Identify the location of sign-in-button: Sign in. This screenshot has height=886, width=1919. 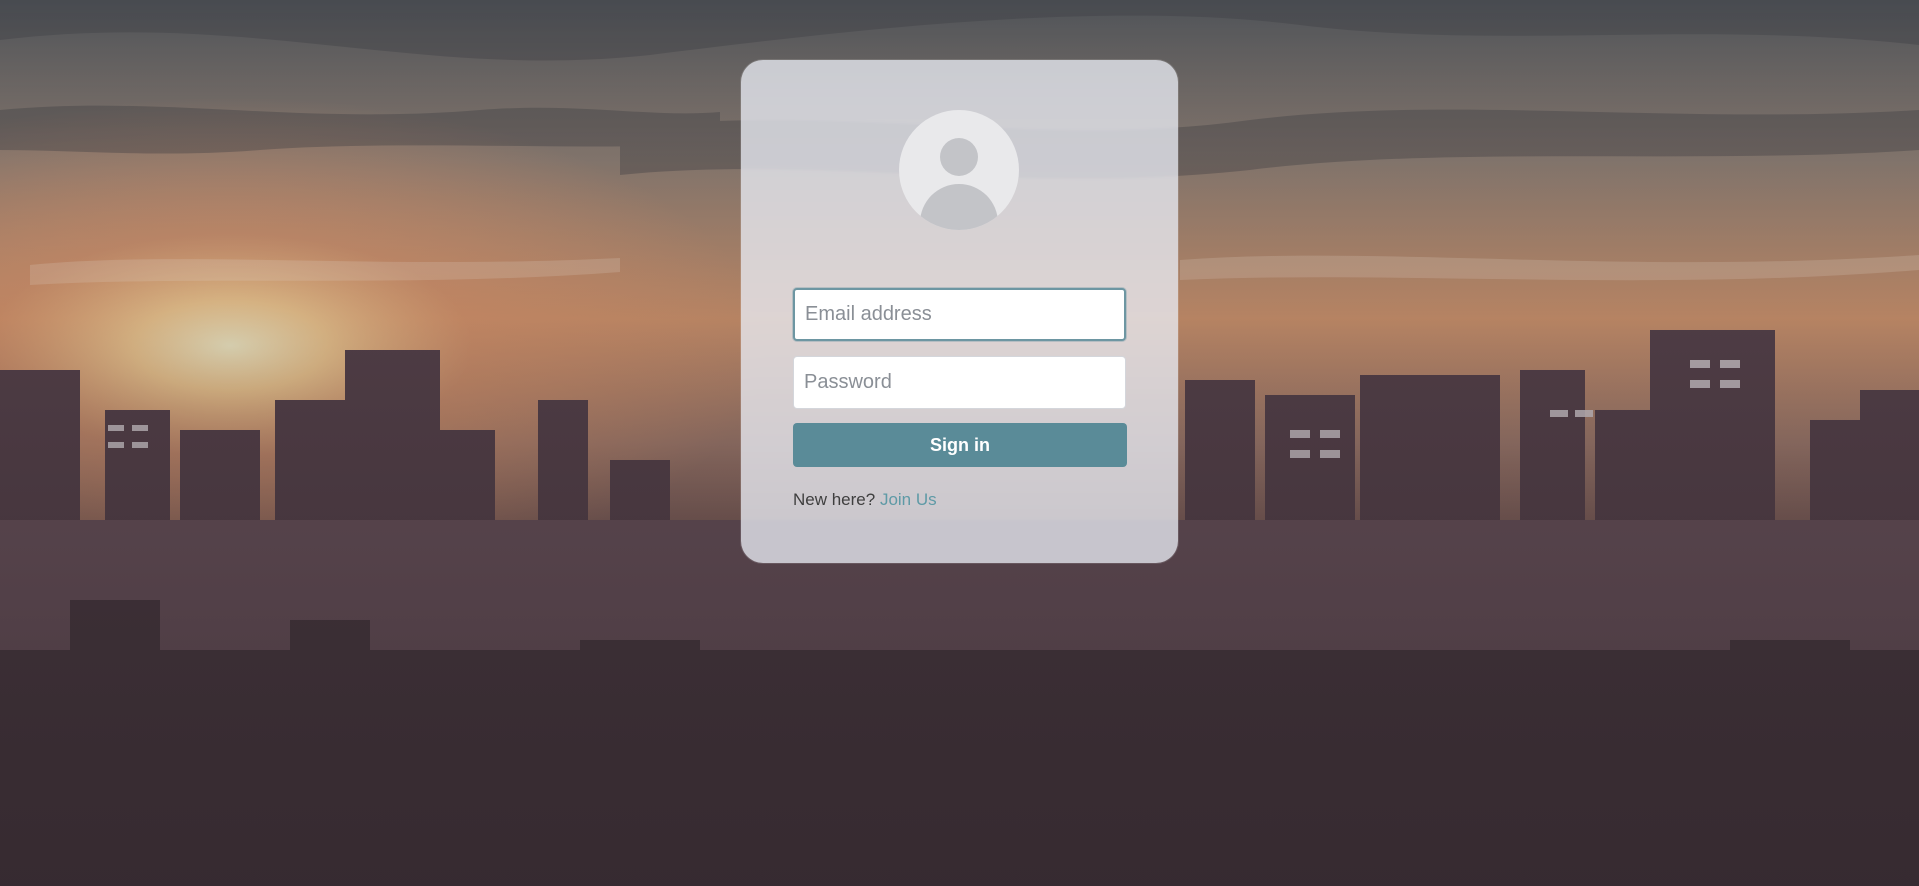
(960, 445).